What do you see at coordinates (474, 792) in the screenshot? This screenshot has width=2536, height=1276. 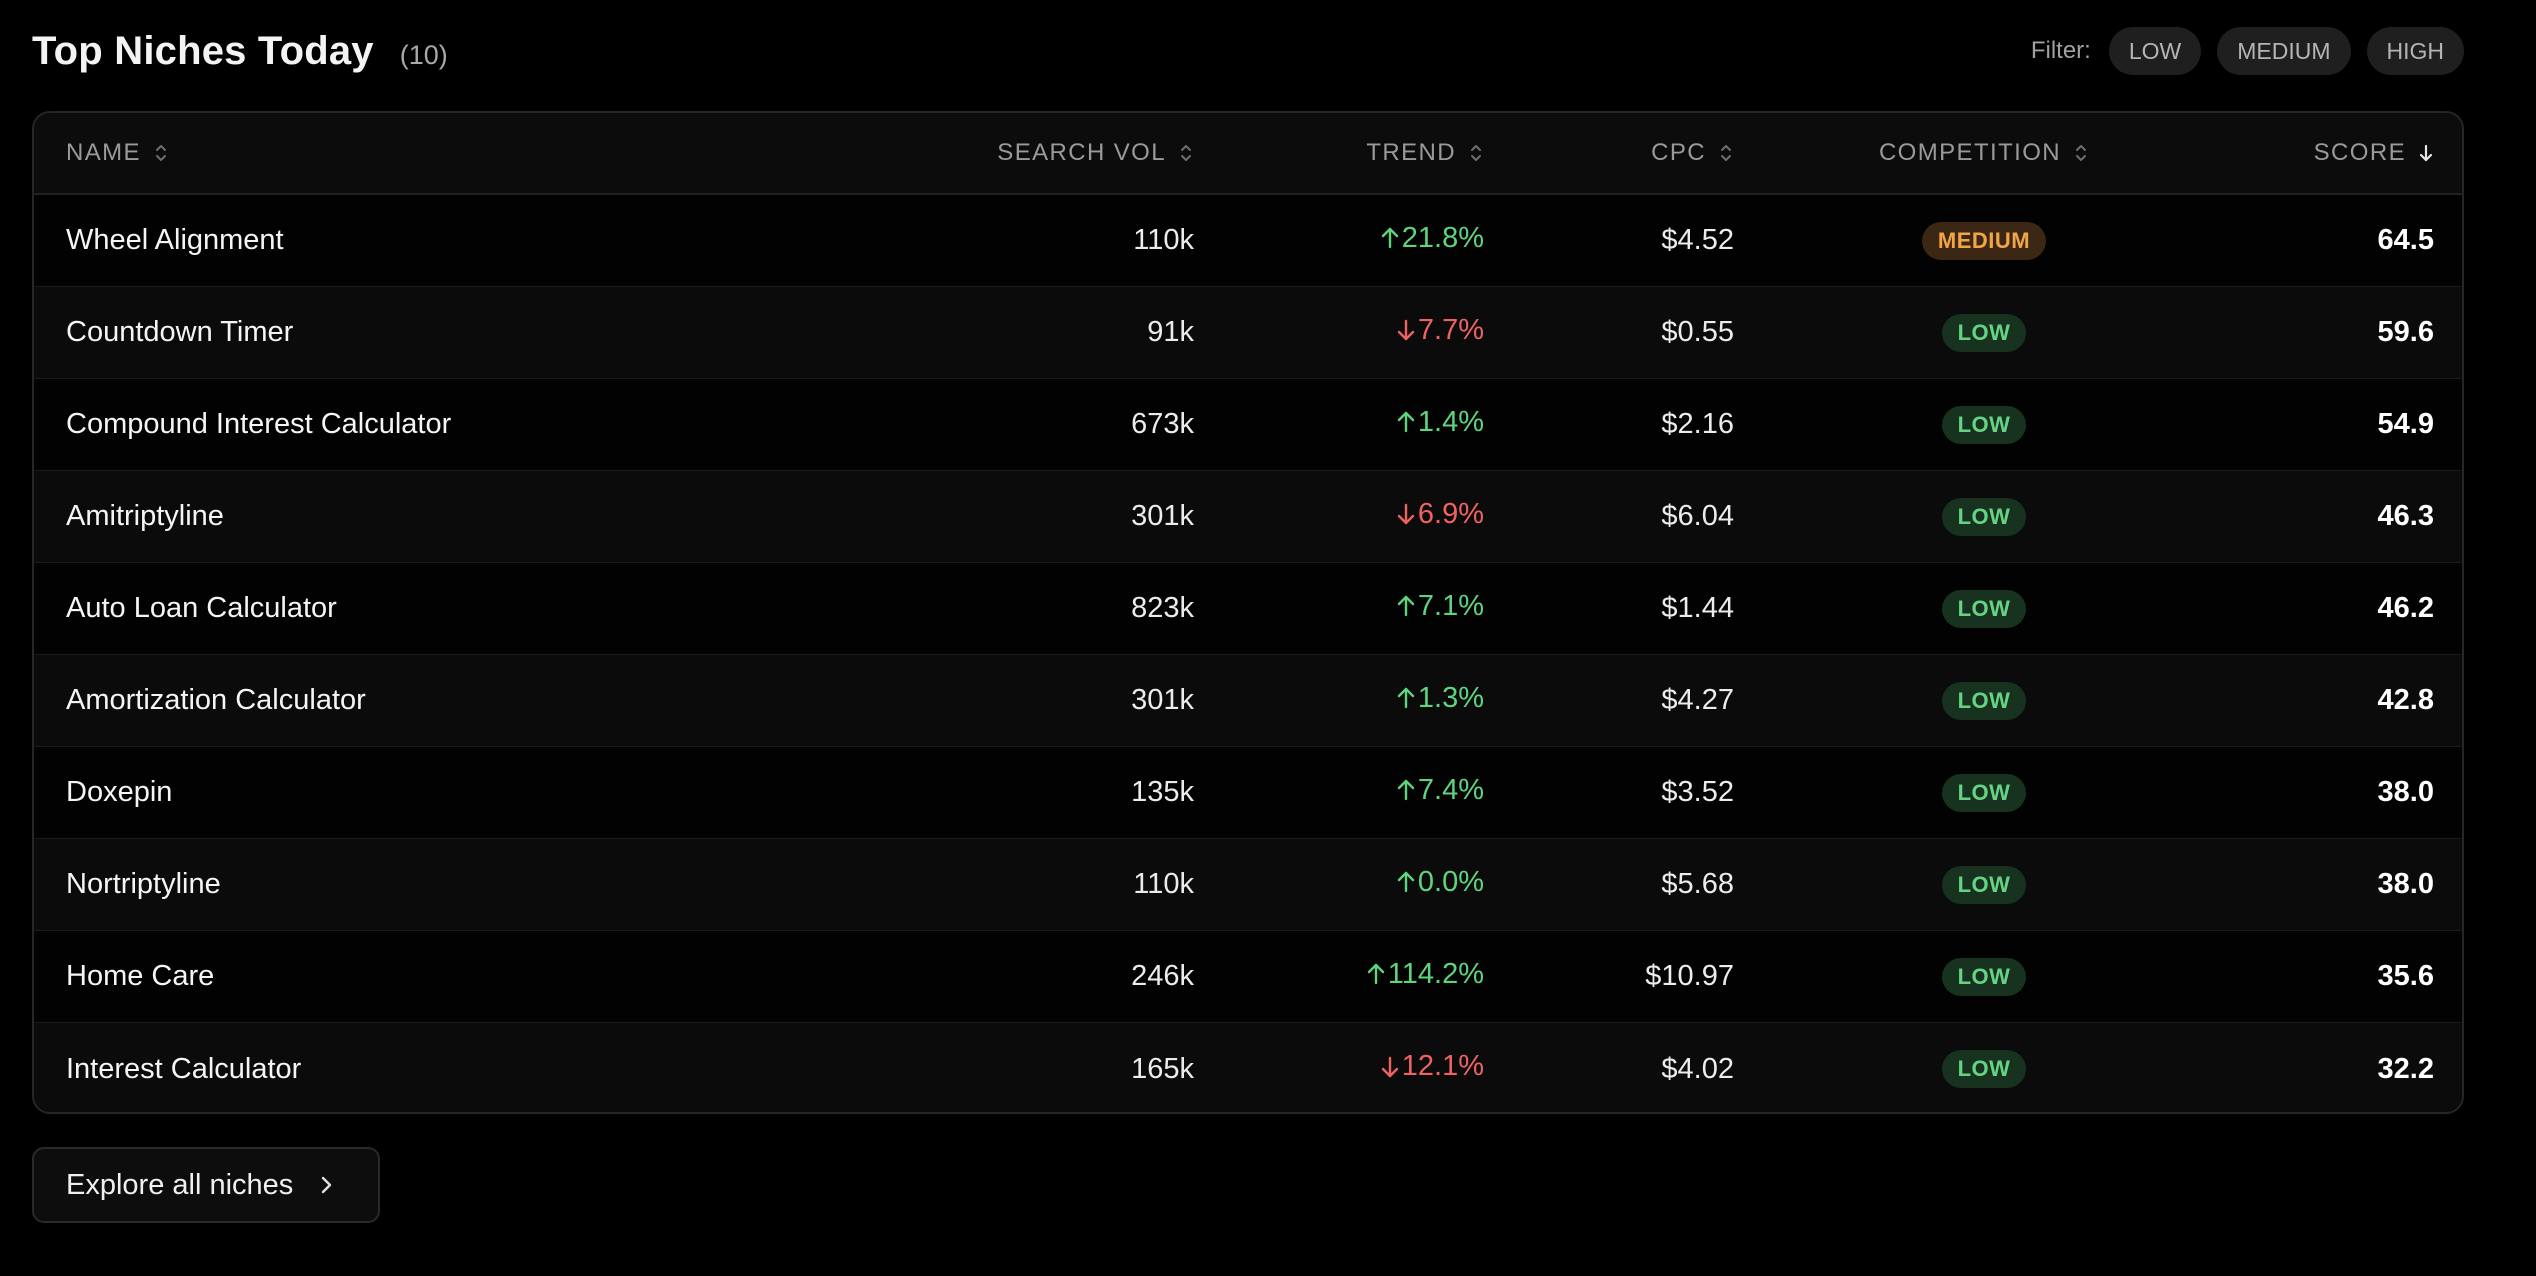 I see `niche-name: Doxepin` at bounding box center [474, 792].